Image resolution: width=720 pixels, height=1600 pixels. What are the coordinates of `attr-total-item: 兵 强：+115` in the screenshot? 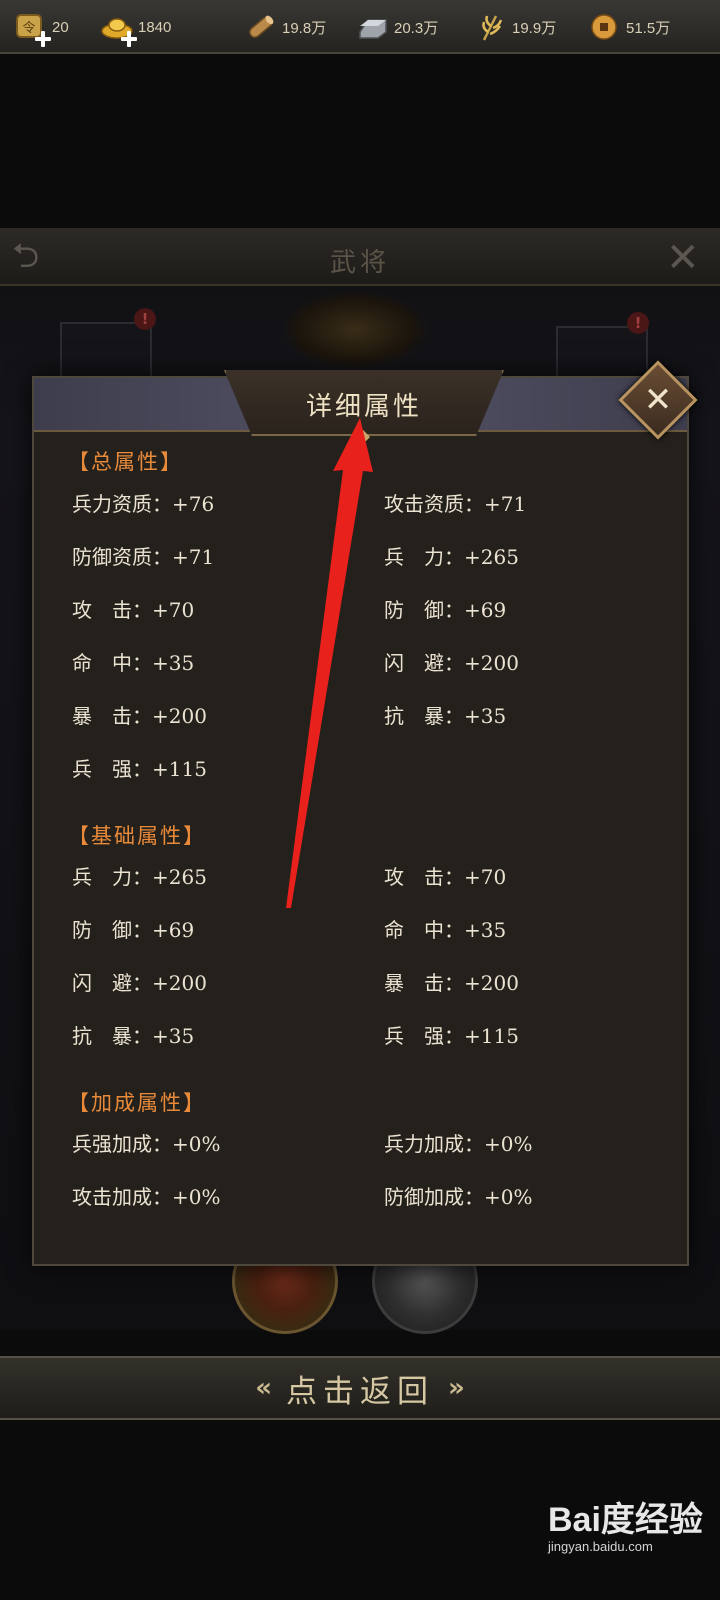 It's located at (139, 769).